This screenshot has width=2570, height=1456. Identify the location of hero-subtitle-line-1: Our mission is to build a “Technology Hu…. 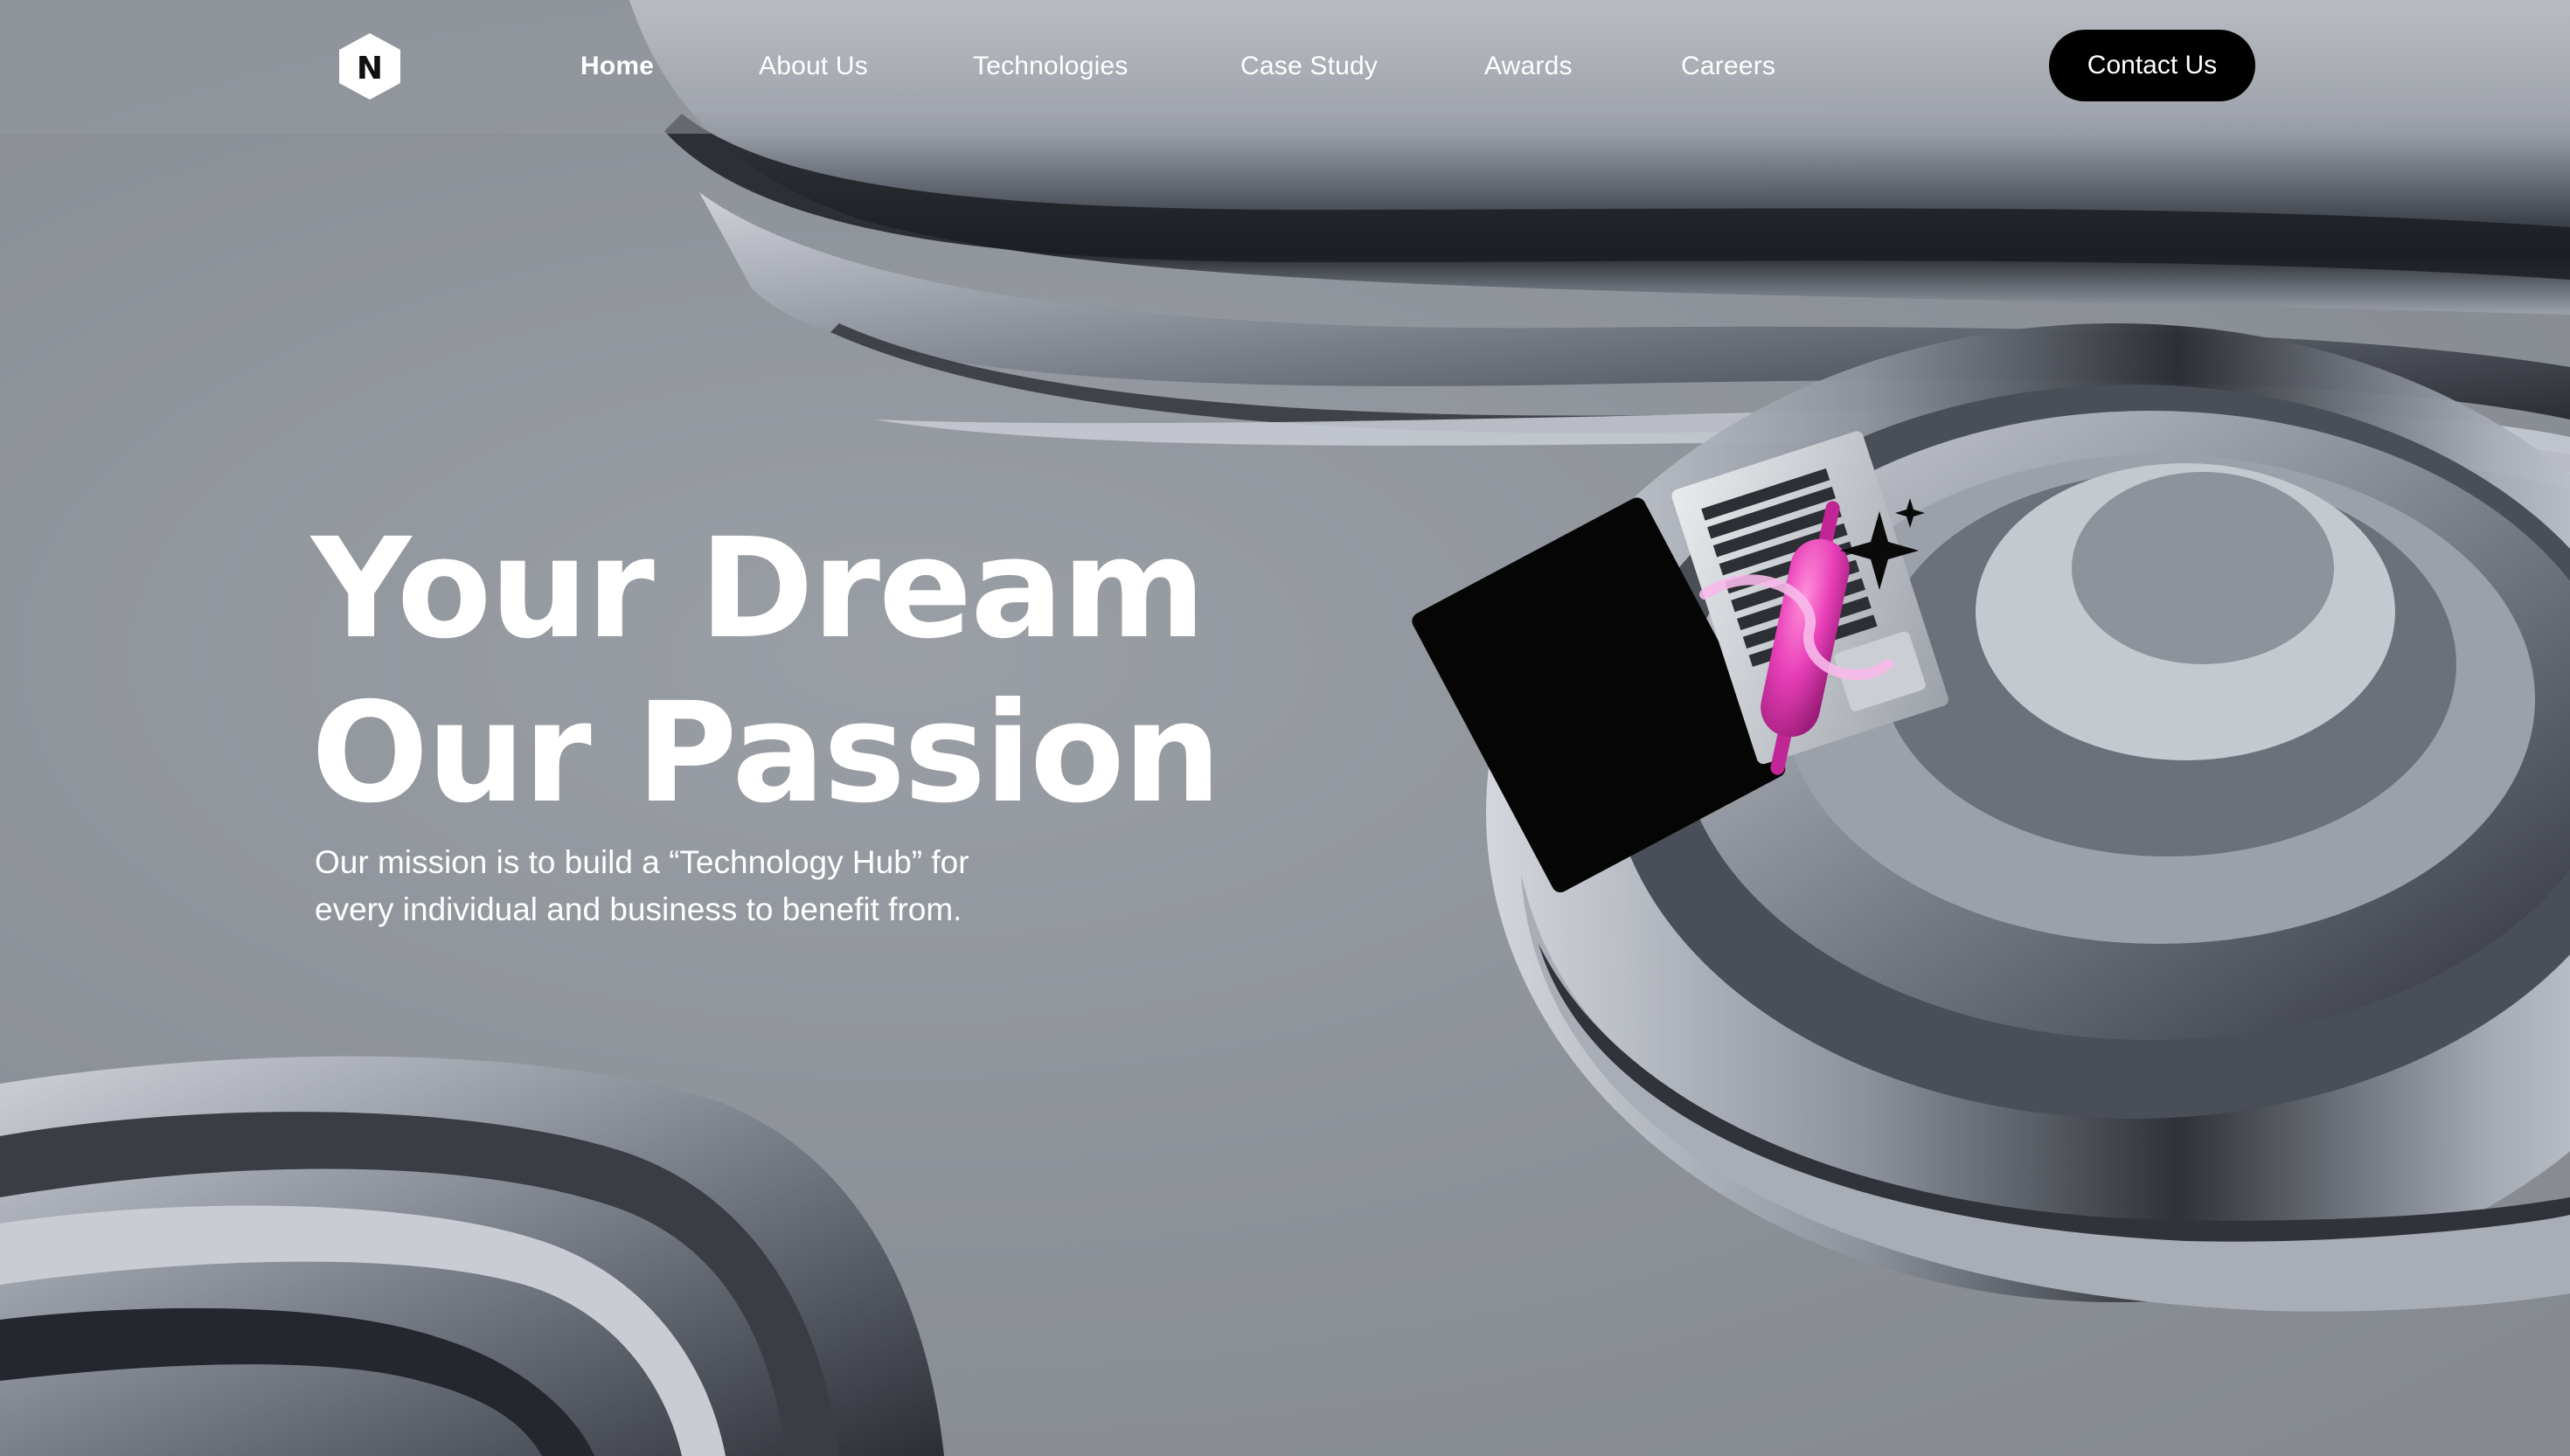
(642, 862).